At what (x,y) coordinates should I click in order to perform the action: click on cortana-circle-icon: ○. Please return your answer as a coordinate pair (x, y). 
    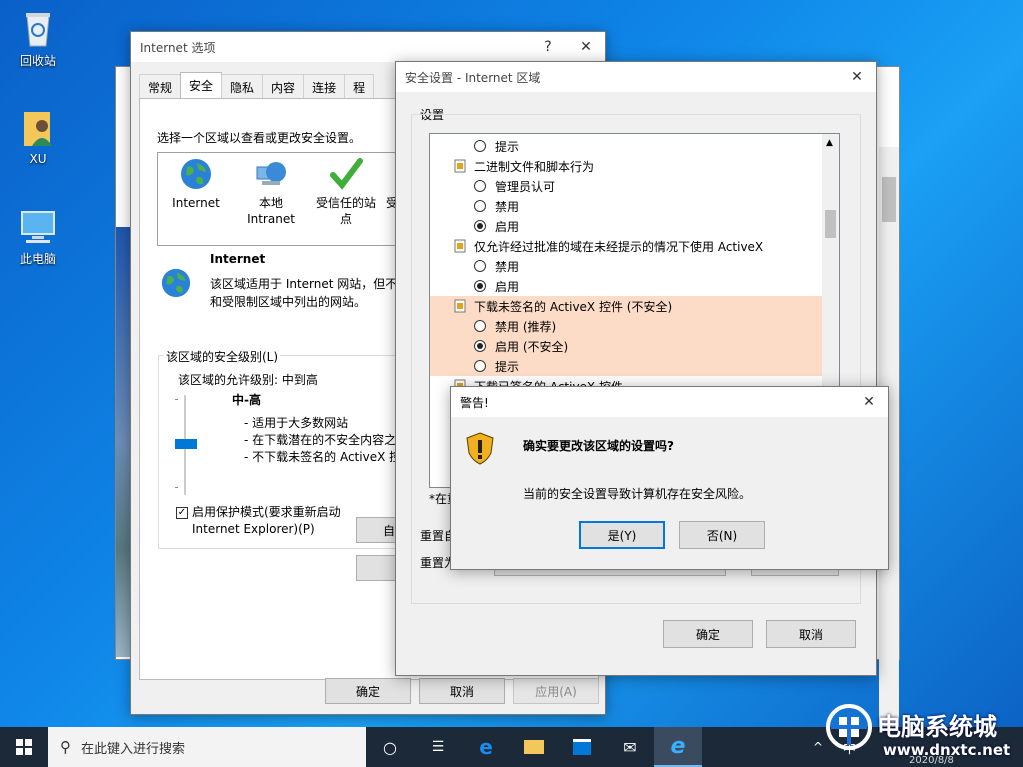
    Looking at the image, I should click on (390, 747).